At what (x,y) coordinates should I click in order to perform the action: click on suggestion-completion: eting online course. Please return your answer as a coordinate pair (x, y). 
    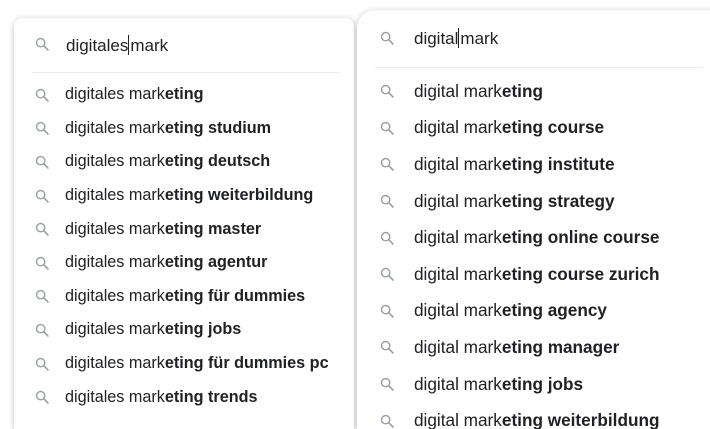
    Looking at the image, I should click on (580, 237).